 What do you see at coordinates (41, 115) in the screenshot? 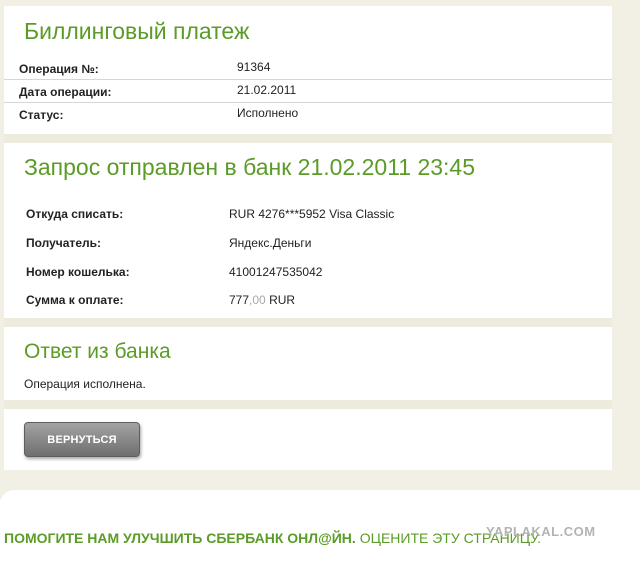
I see `info-label: Статус:` at bounding box center [41, 115].